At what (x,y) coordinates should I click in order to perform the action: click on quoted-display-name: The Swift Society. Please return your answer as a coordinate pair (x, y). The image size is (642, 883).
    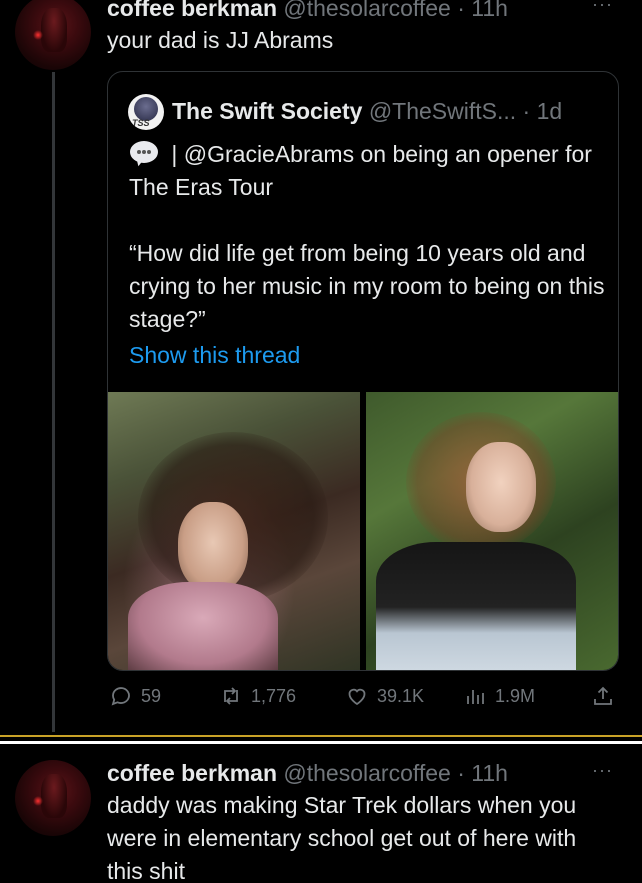
    Looking at the image, I should click on (267, 111).